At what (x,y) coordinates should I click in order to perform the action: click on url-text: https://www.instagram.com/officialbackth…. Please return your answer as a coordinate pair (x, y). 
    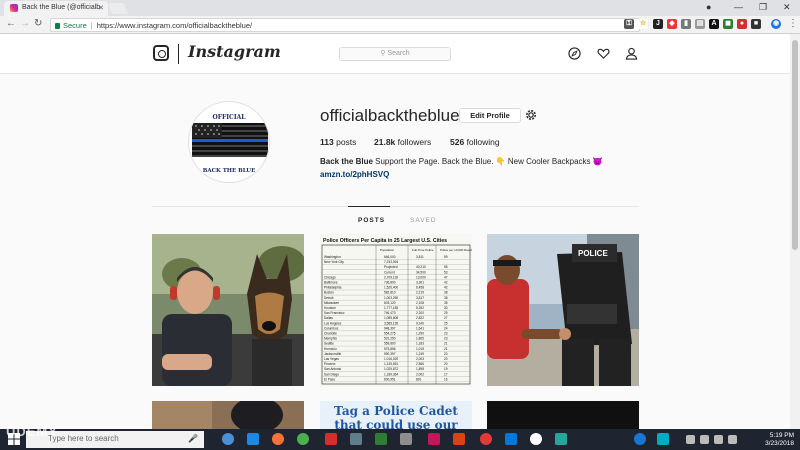
    Looking at the image, I should click on (174, 25).